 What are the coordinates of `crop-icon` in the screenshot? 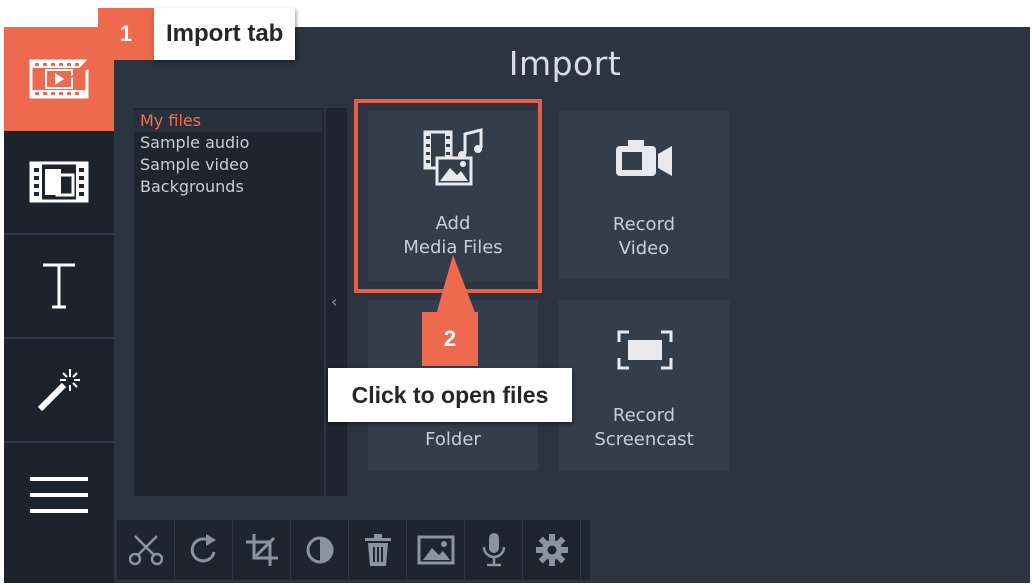 It's located at (261, 550).